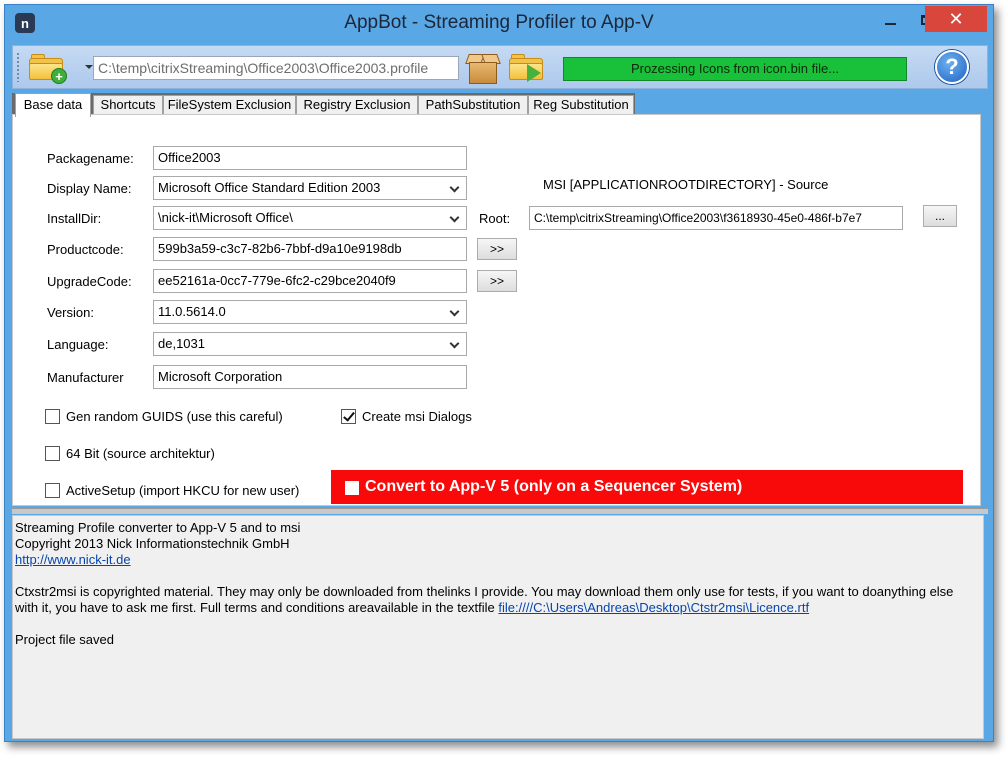 The height and width of the screenshot is (763, 1008). What do you see at coordinates (73, 559) in the screenshot?
I see `website-link: http://www.nick-it.de` at bounding box center [73, 559].